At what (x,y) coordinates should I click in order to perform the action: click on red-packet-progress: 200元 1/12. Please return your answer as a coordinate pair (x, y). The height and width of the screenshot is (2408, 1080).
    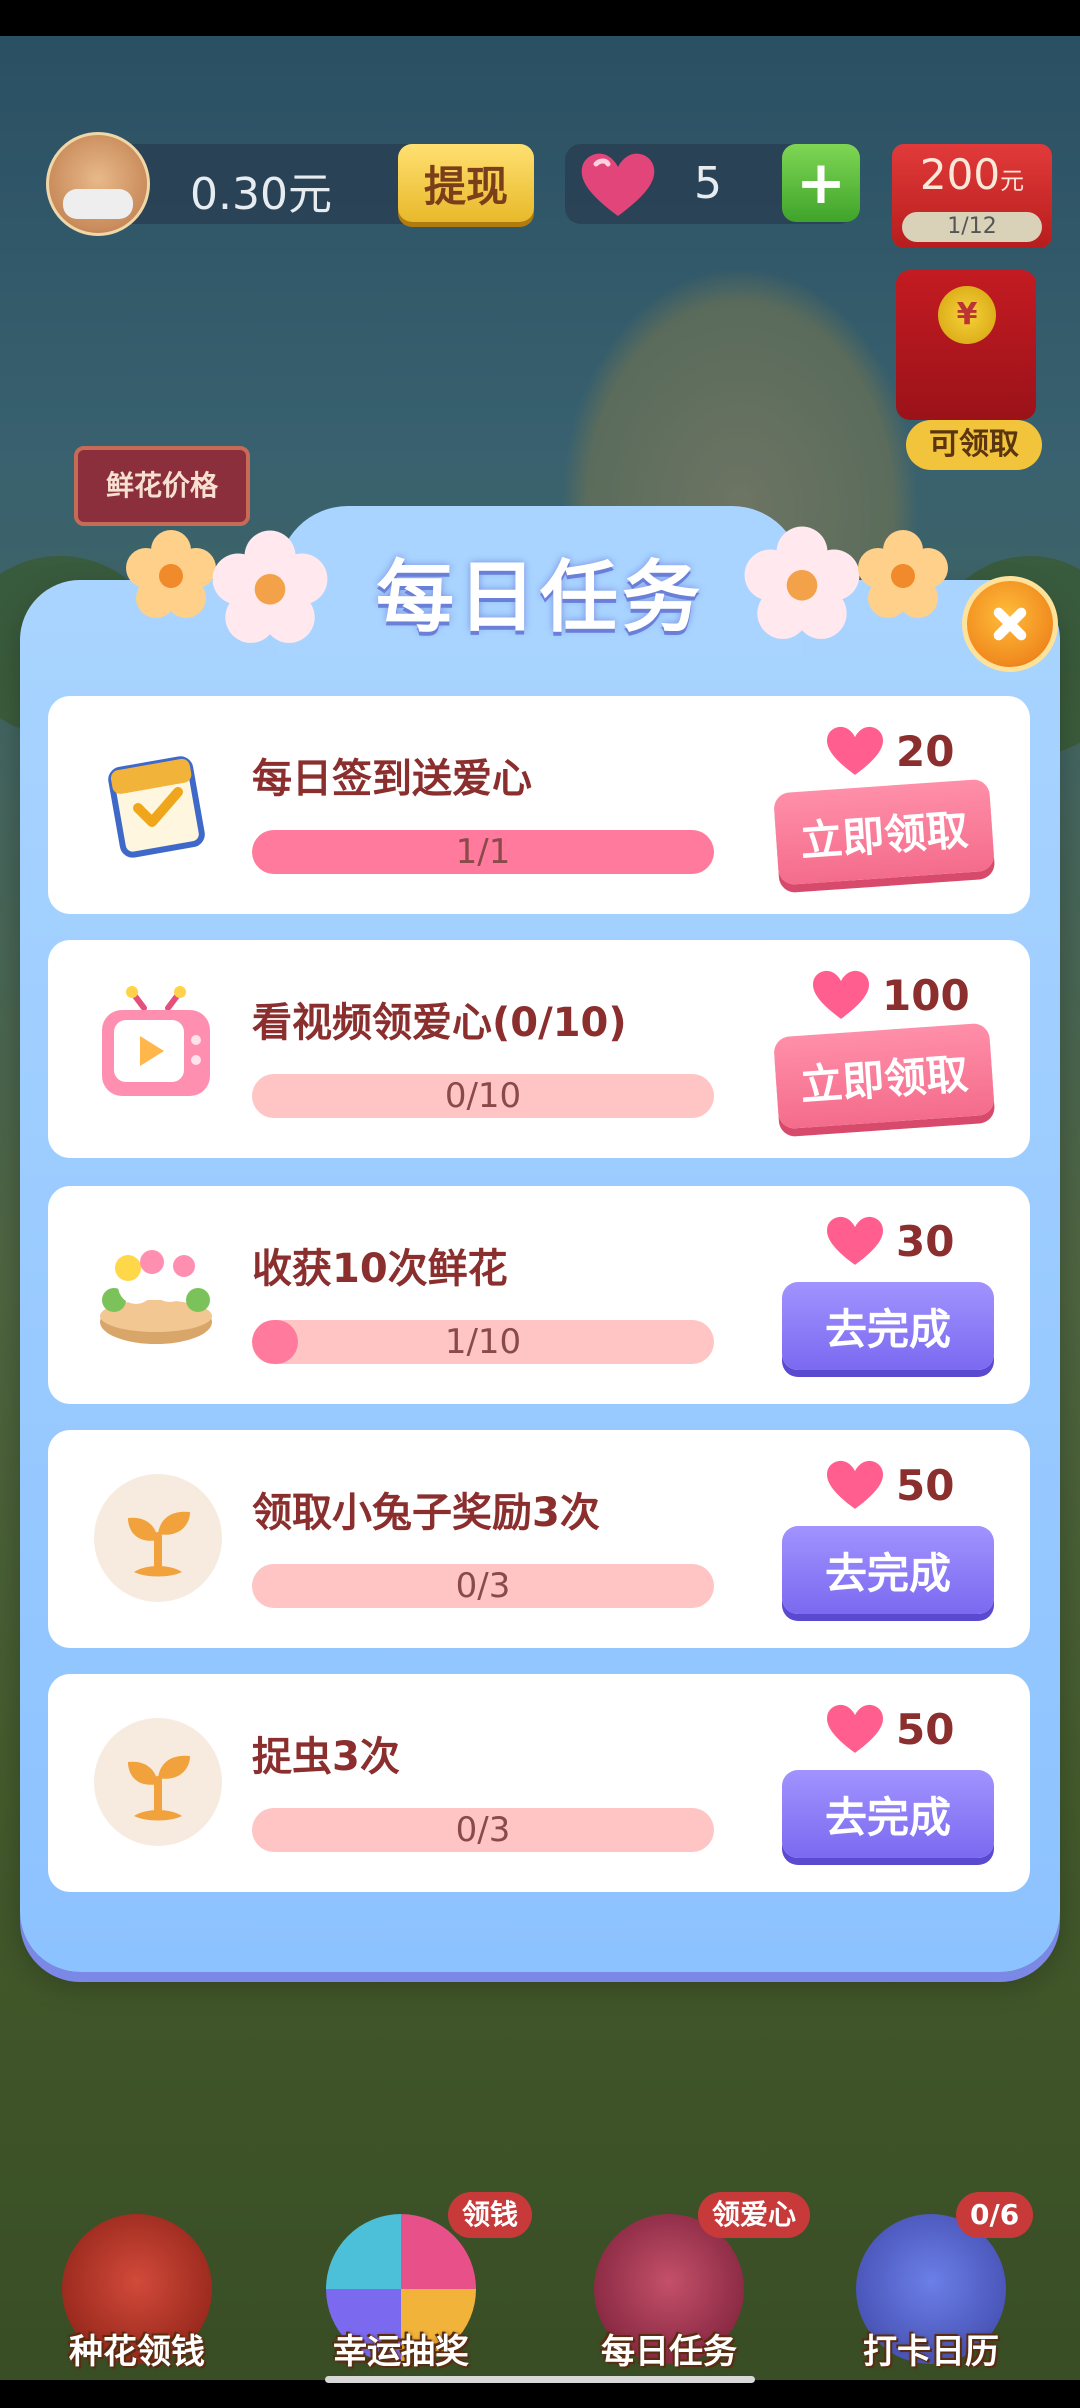
    Looking at the image, I should click on (972, 196).